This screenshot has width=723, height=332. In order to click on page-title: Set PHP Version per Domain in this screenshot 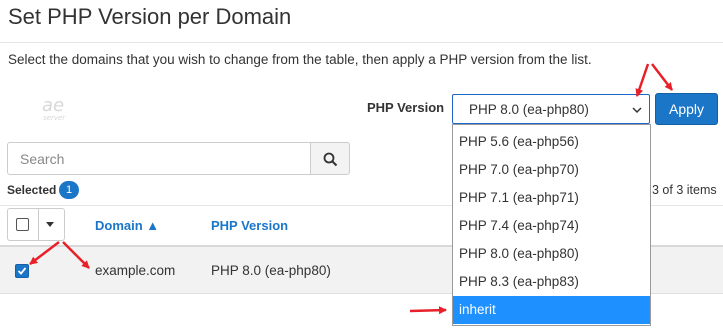, I will do `click(150, 16)`.